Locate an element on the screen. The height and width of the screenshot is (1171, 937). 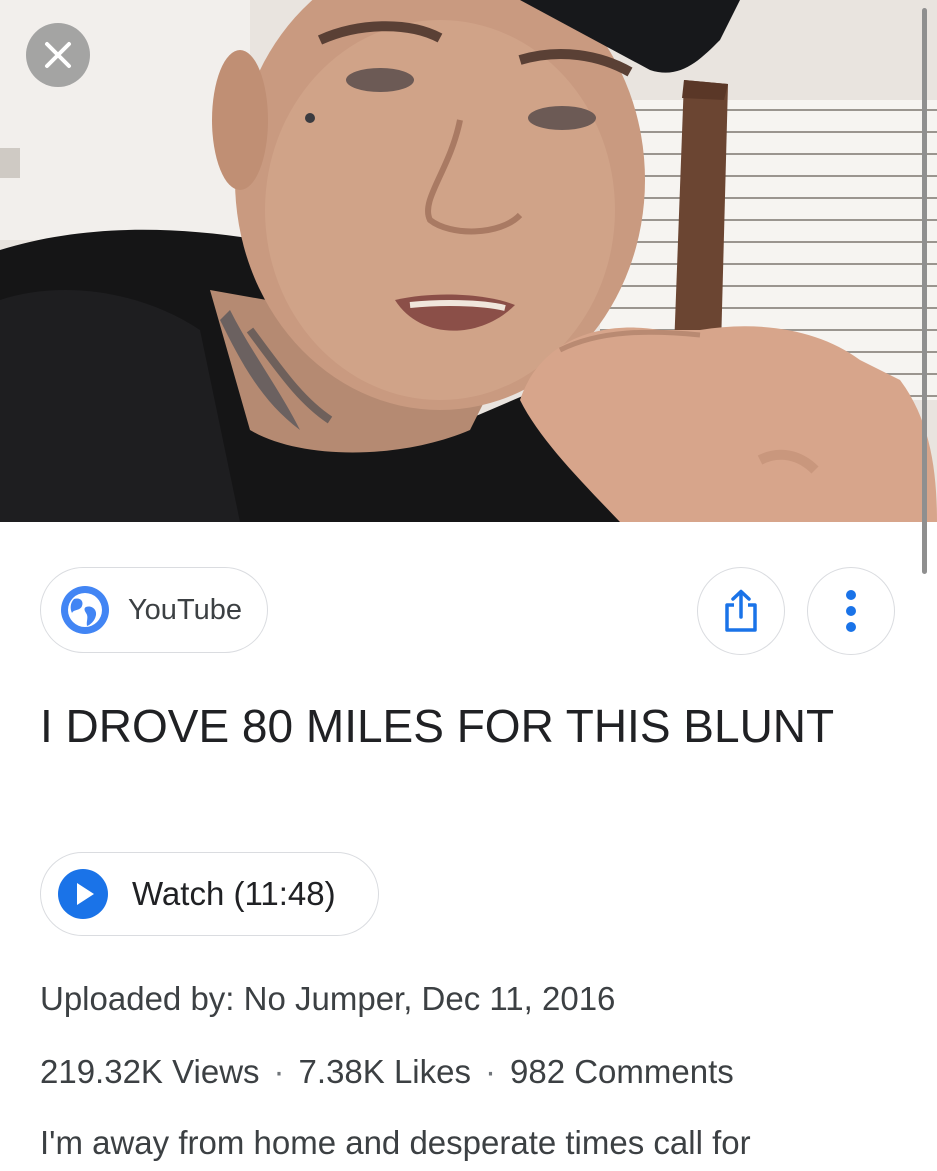
source-label: YouTube is located at coordinates (185, 609).